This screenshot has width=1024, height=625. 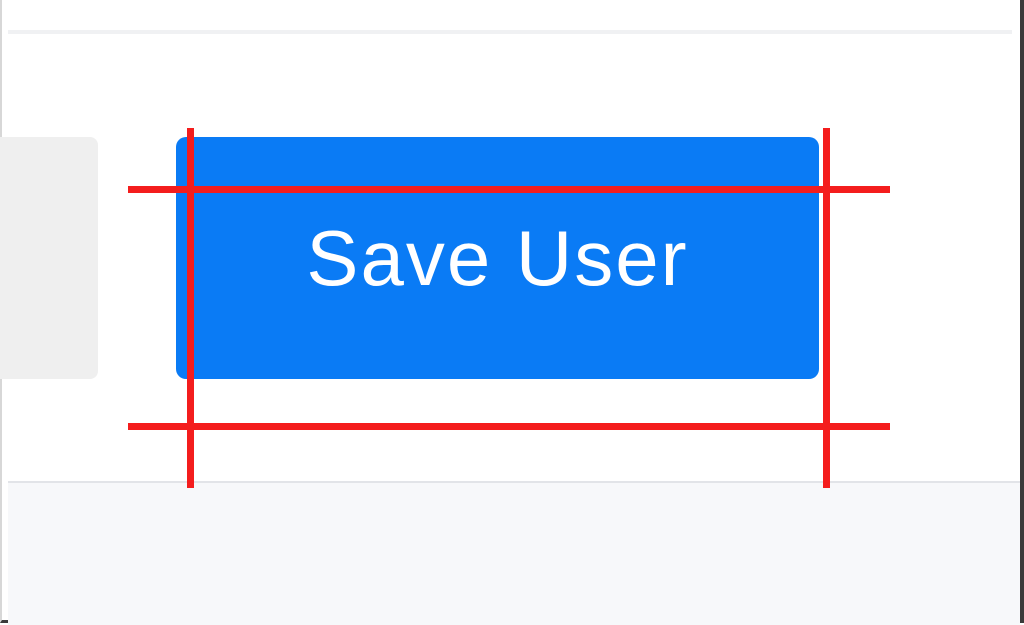 I want to click on guide-line-right, so click(x=826, y=308).